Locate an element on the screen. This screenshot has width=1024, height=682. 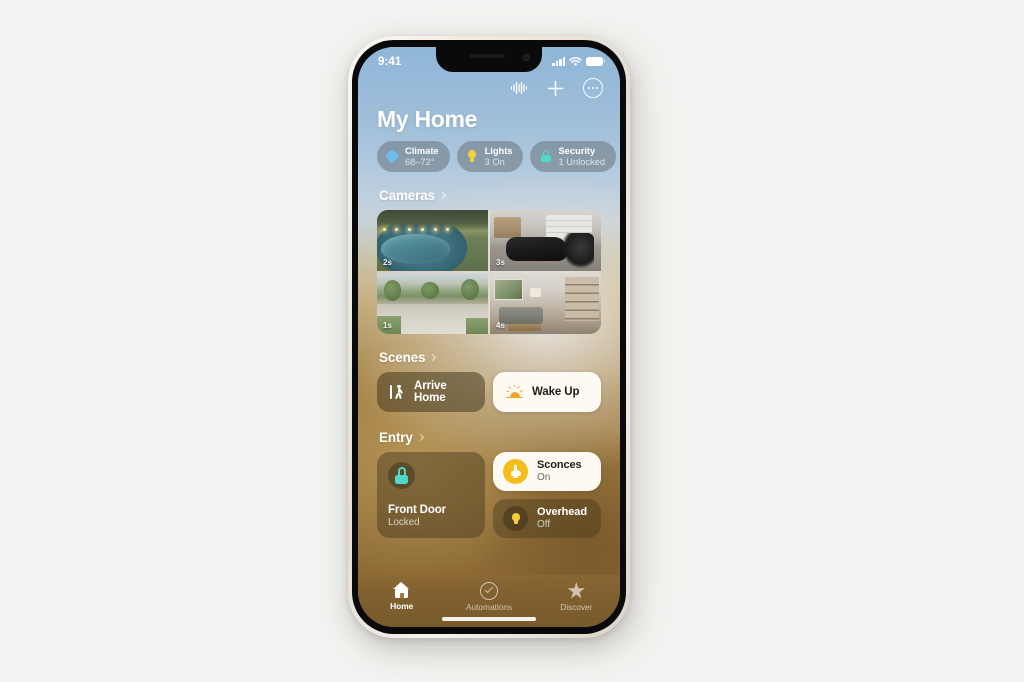
section-header-cameras: Cameras is located at coordinates (489, 195).